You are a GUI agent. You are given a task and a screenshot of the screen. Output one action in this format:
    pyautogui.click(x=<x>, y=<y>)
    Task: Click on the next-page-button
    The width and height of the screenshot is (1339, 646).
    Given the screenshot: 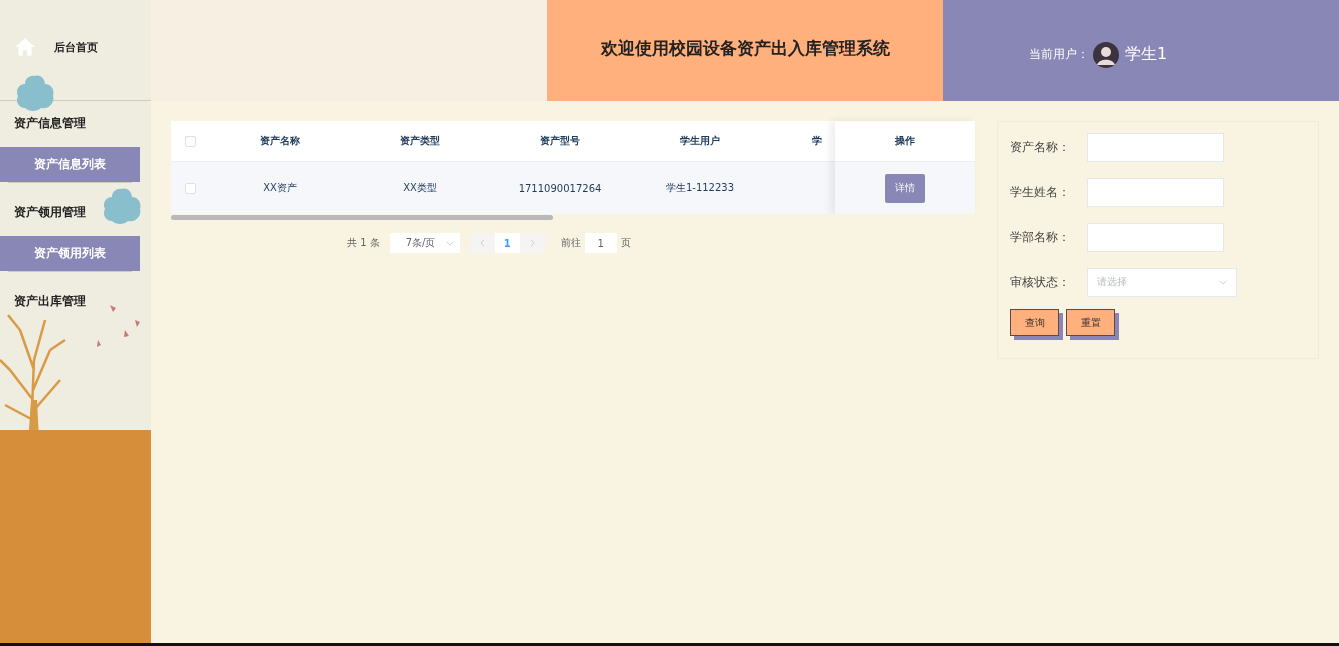 What is the action you would take?
    pyautogui.click(x=532, y=243)
    